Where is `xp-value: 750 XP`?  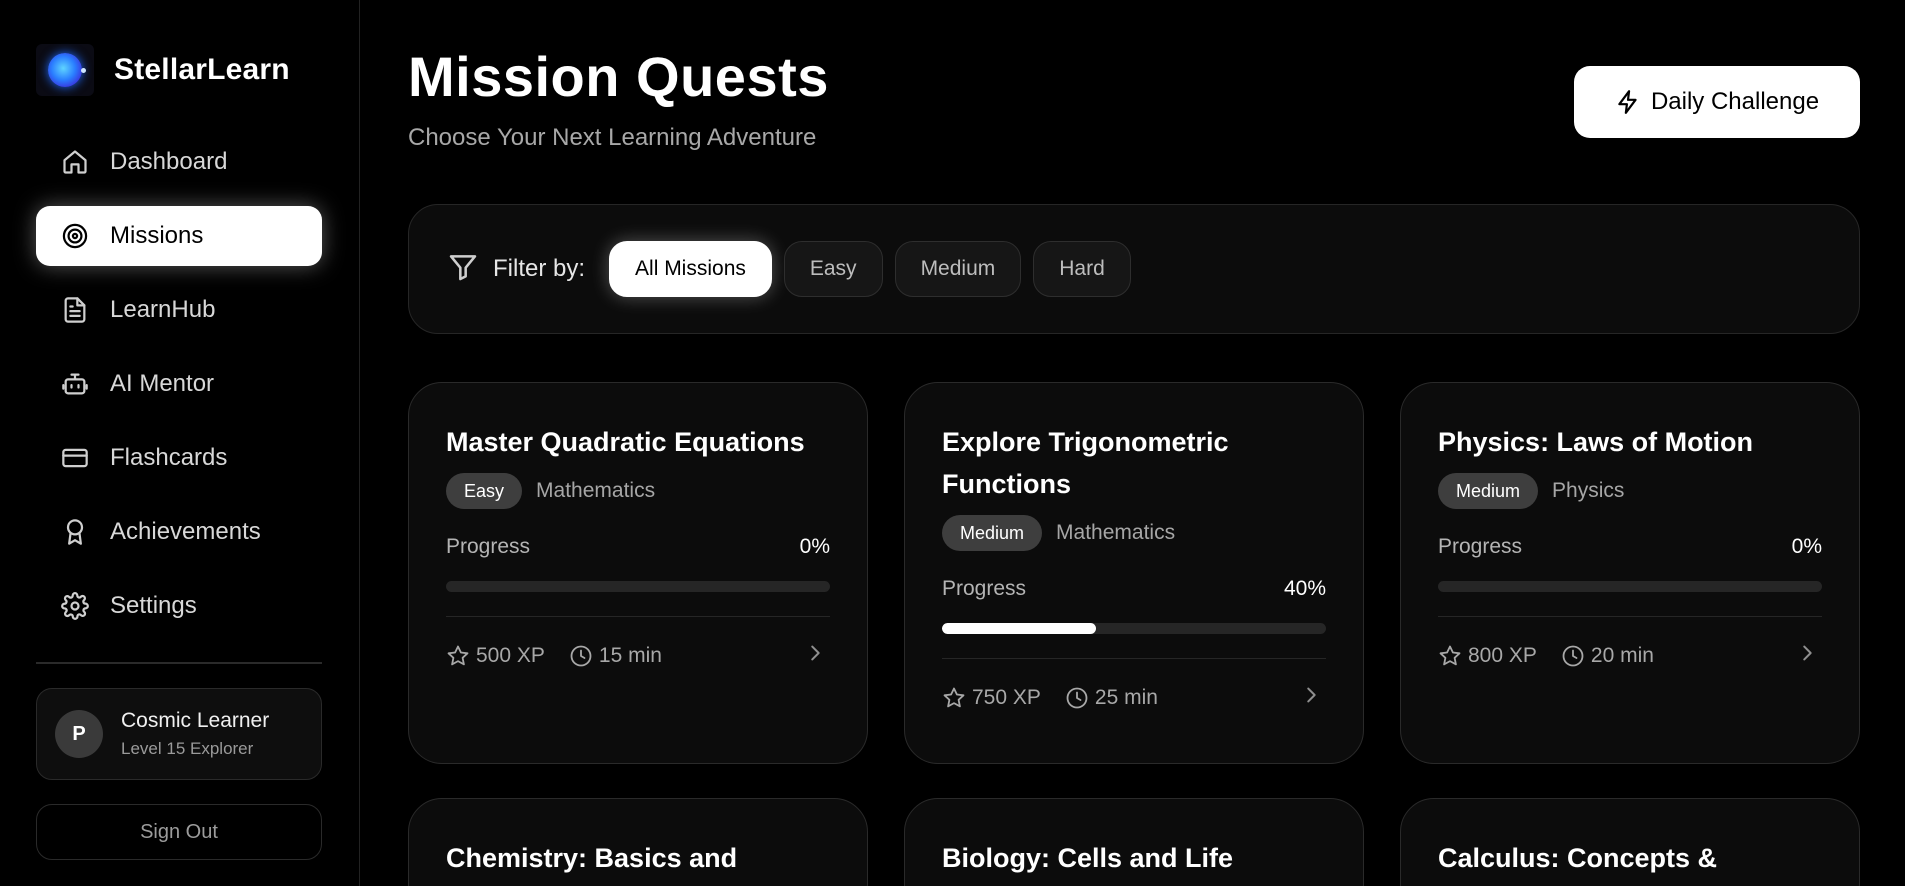 xp-value: 750 XP is located at coordinates (1006, 697).